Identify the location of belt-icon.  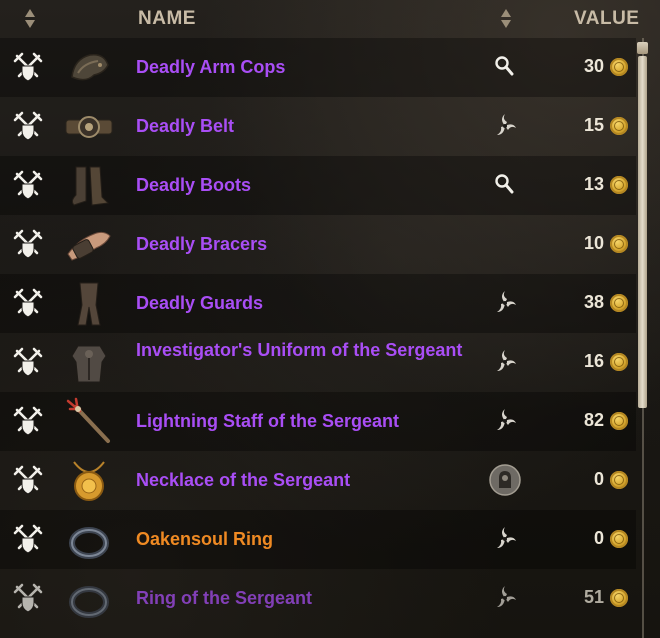
(89, 127).